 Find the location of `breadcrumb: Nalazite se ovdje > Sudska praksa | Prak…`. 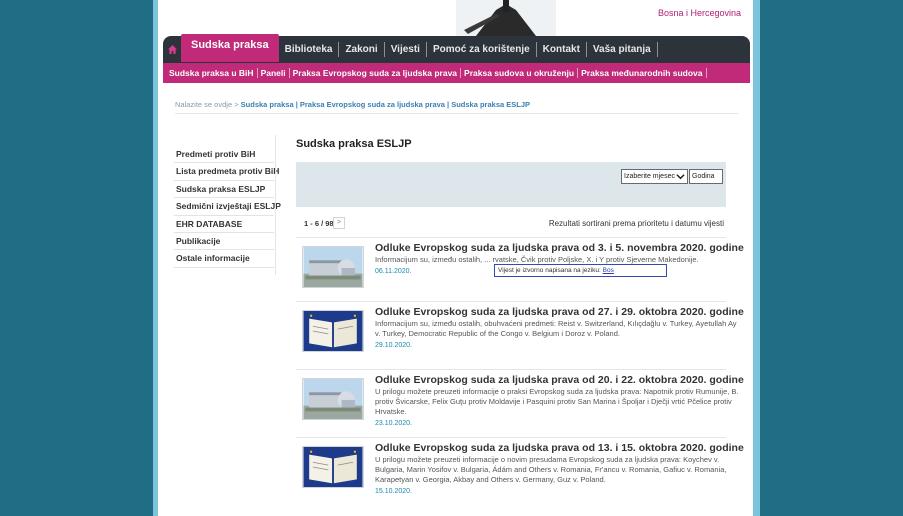

breadcrumb: Nalazite se ovdje > Sudska praksa | Prak… is located at coordinates (352, 104).